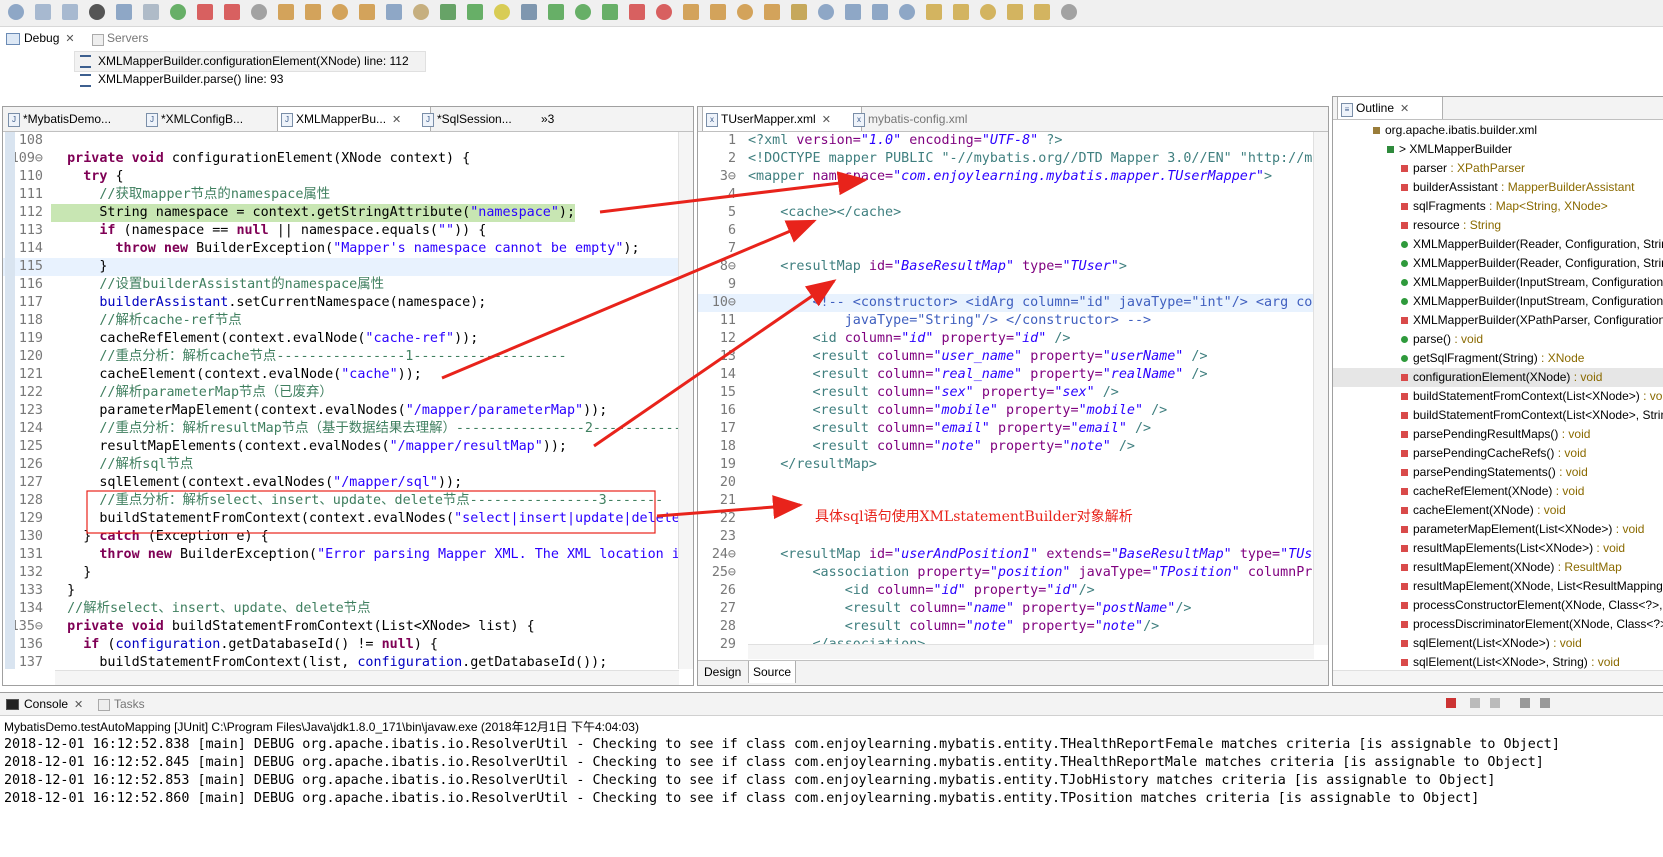 The height and width of the screenshot is (857, 1663). What do you see at coordinates (974, 517) in the screenshot?
I see `annotation-text: 具体sql语句使用XMLstatementBuilder对象解析` at bounding box center [974, 517].